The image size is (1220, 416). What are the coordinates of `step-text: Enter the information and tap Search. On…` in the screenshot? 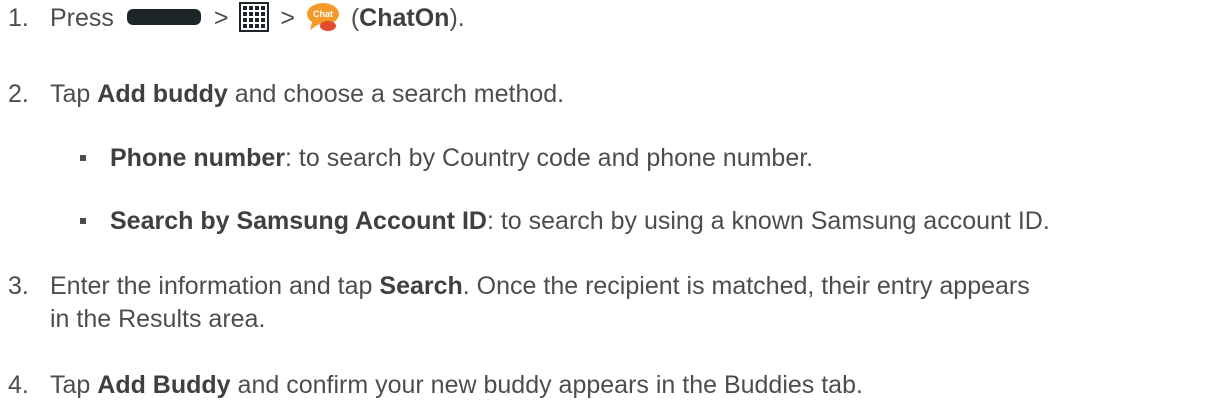 It's located at (540, 286).